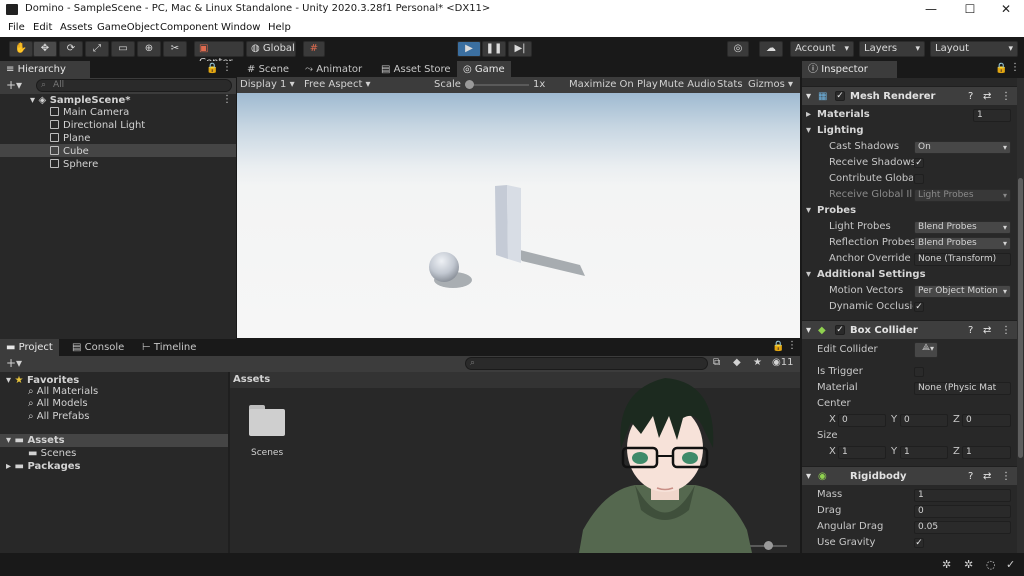 This screenshot has height=576, width=1024. Describe the element at coordinates (962, 147) in the screenshot. I see `cast-shadows-dropdown: On` at that location.